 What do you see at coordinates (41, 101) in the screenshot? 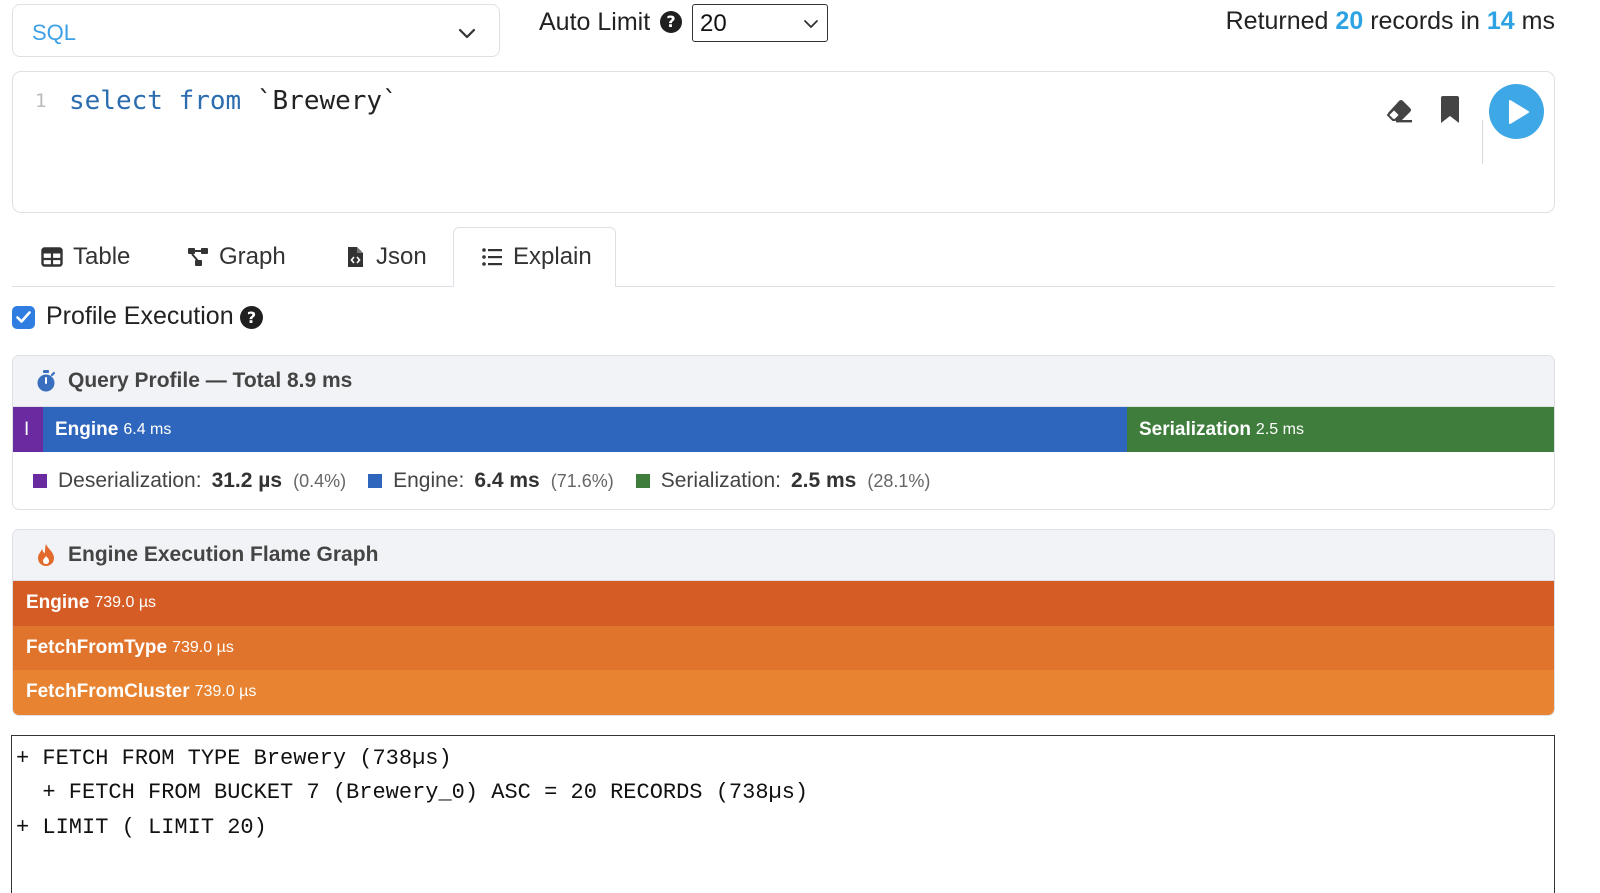
I see `line-number: 1` at bounding box center [41, 101].